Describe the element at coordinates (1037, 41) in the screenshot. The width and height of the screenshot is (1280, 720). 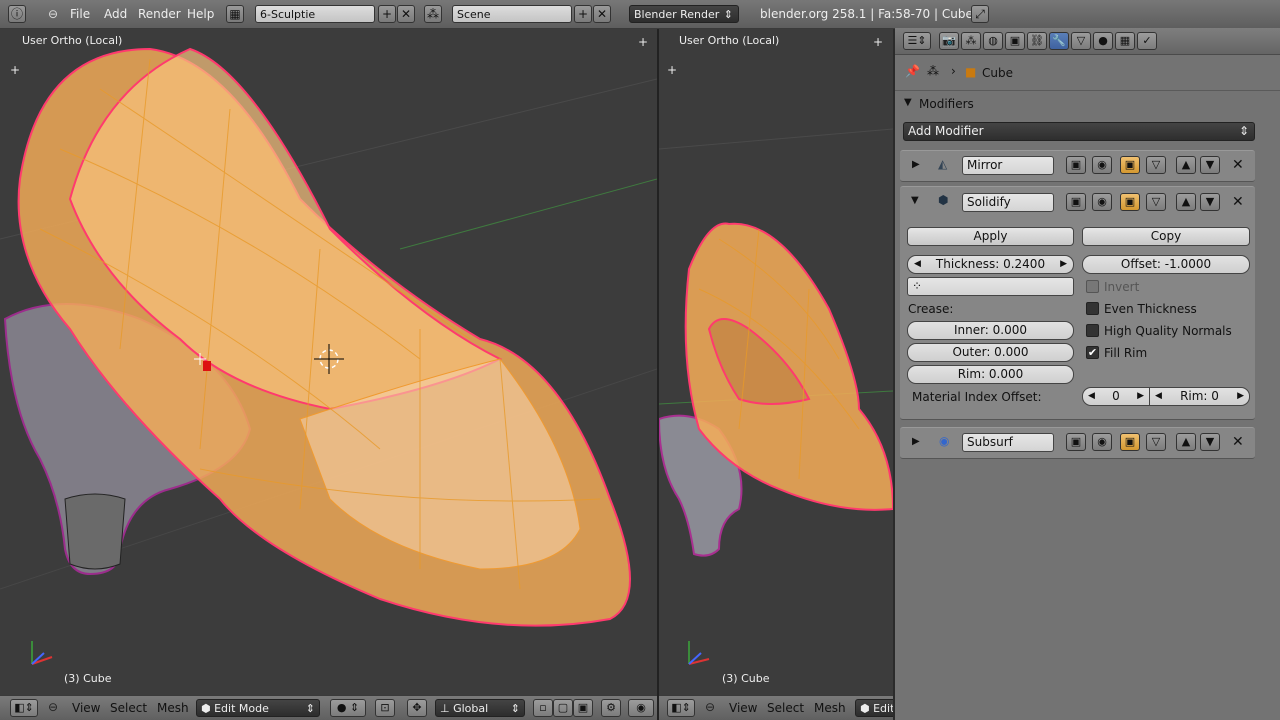
I see `tab-constraints: ⛓` at that location.